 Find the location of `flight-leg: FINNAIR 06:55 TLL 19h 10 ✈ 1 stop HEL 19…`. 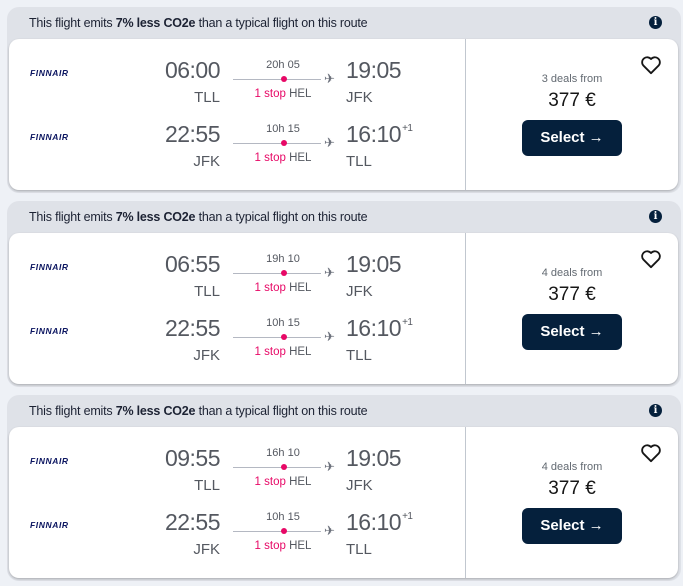

flight-leg: FINNAIR 06:55 TLL 19h 10 ✈ 1 stop HEL 19… is located at coordinates (237, 279).